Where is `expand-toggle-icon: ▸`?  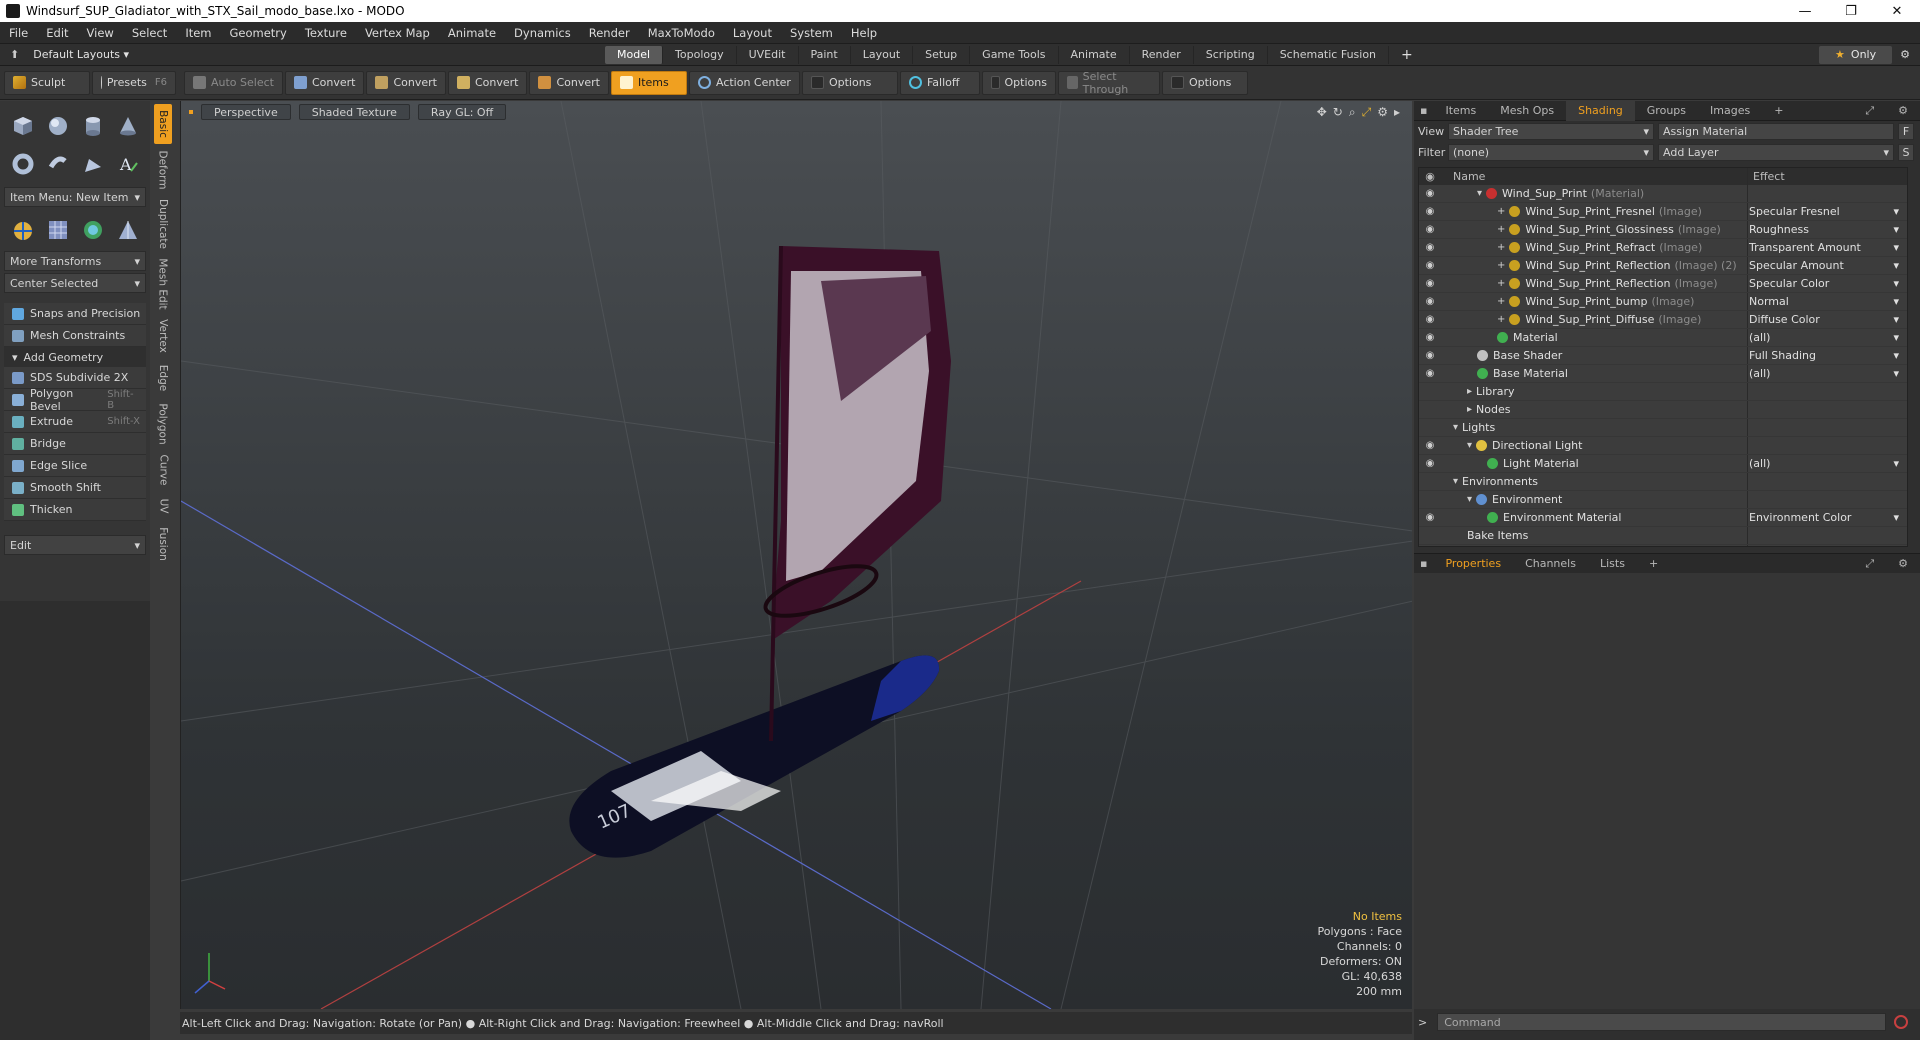
expand-toggle-icon: ▸ is located at coordinates (1469, 391).